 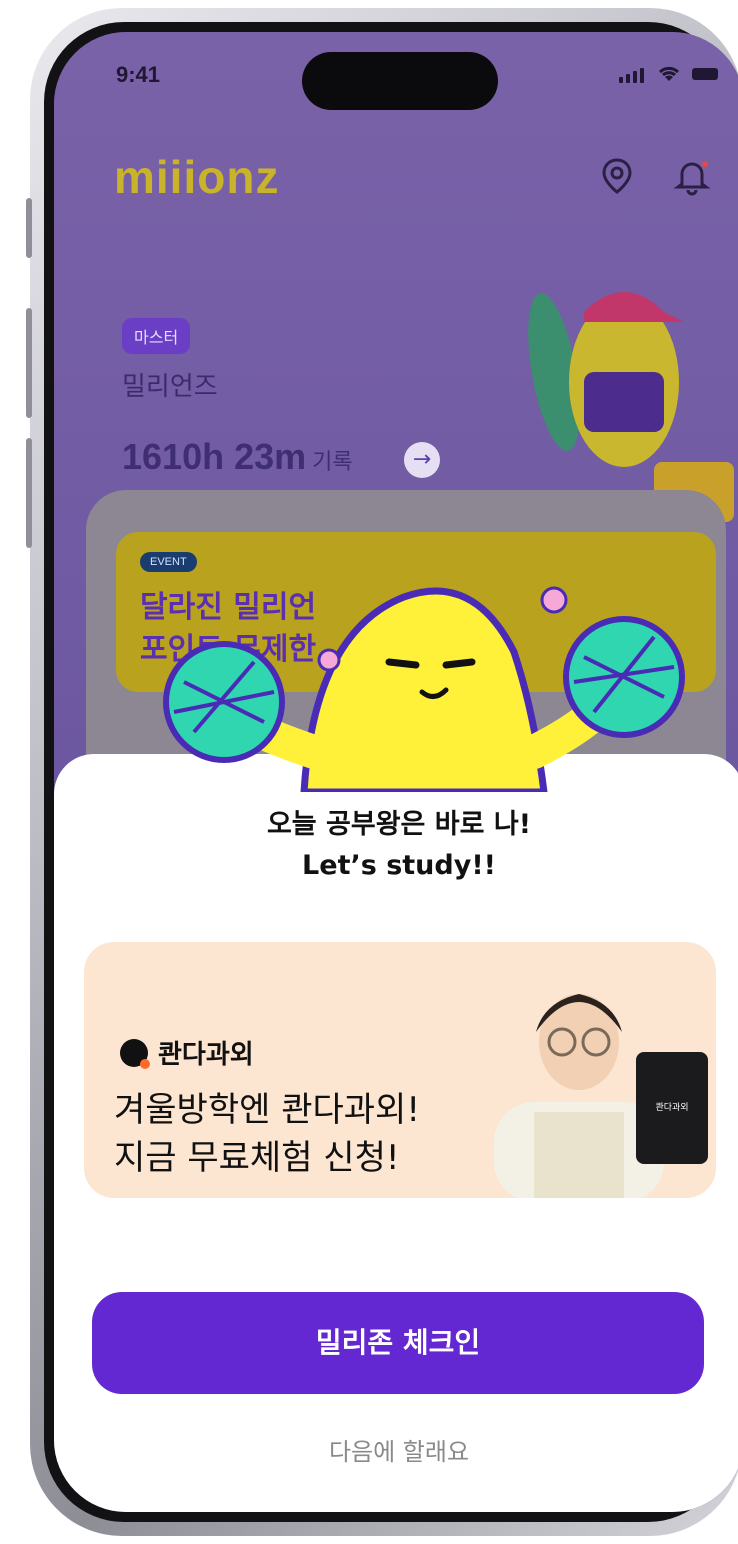 I want to click on popup-title-line2: Let’s study!!, so click(x=399, y=865).